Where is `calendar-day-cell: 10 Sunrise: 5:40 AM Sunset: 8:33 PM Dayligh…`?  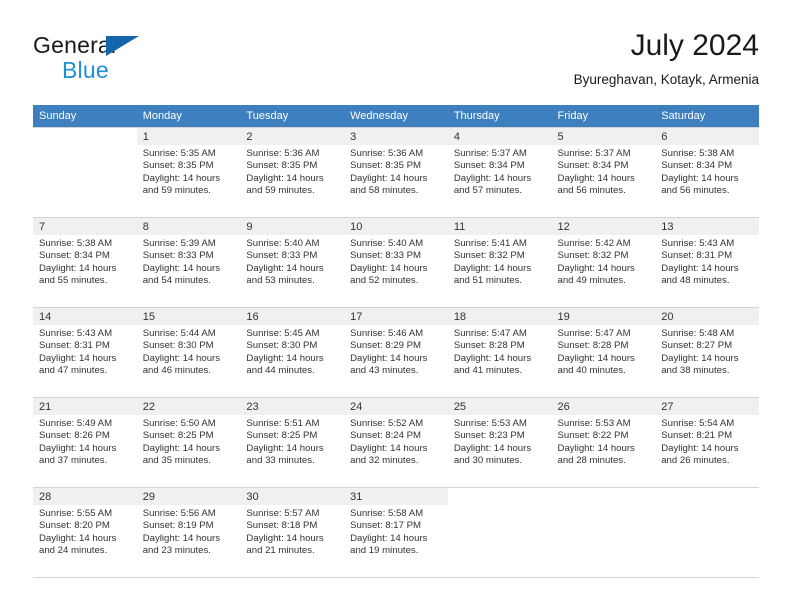
calendar-day-cell: 10 Sunrise: 5:40 AM Sunset: 8:33 PM Dayligh… is located at coordinates (396, 262).